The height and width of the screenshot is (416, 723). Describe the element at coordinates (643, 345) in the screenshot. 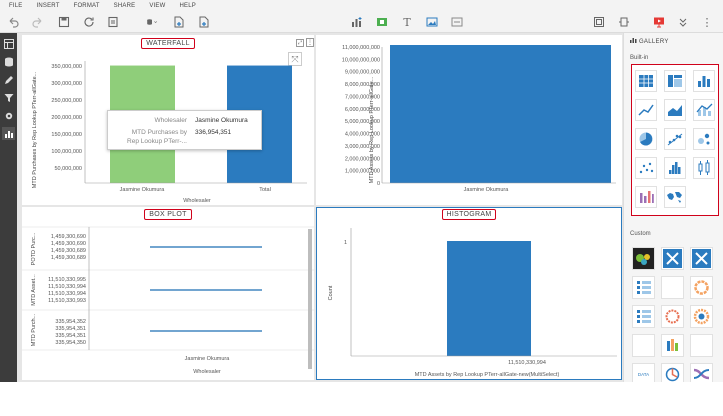

I see `blank-alt-icon` at that location.